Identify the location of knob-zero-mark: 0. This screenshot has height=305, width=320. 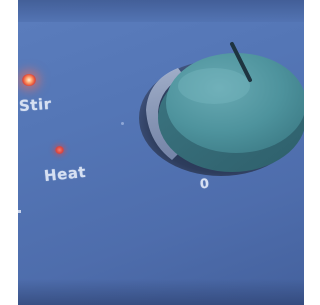
(205, 184).